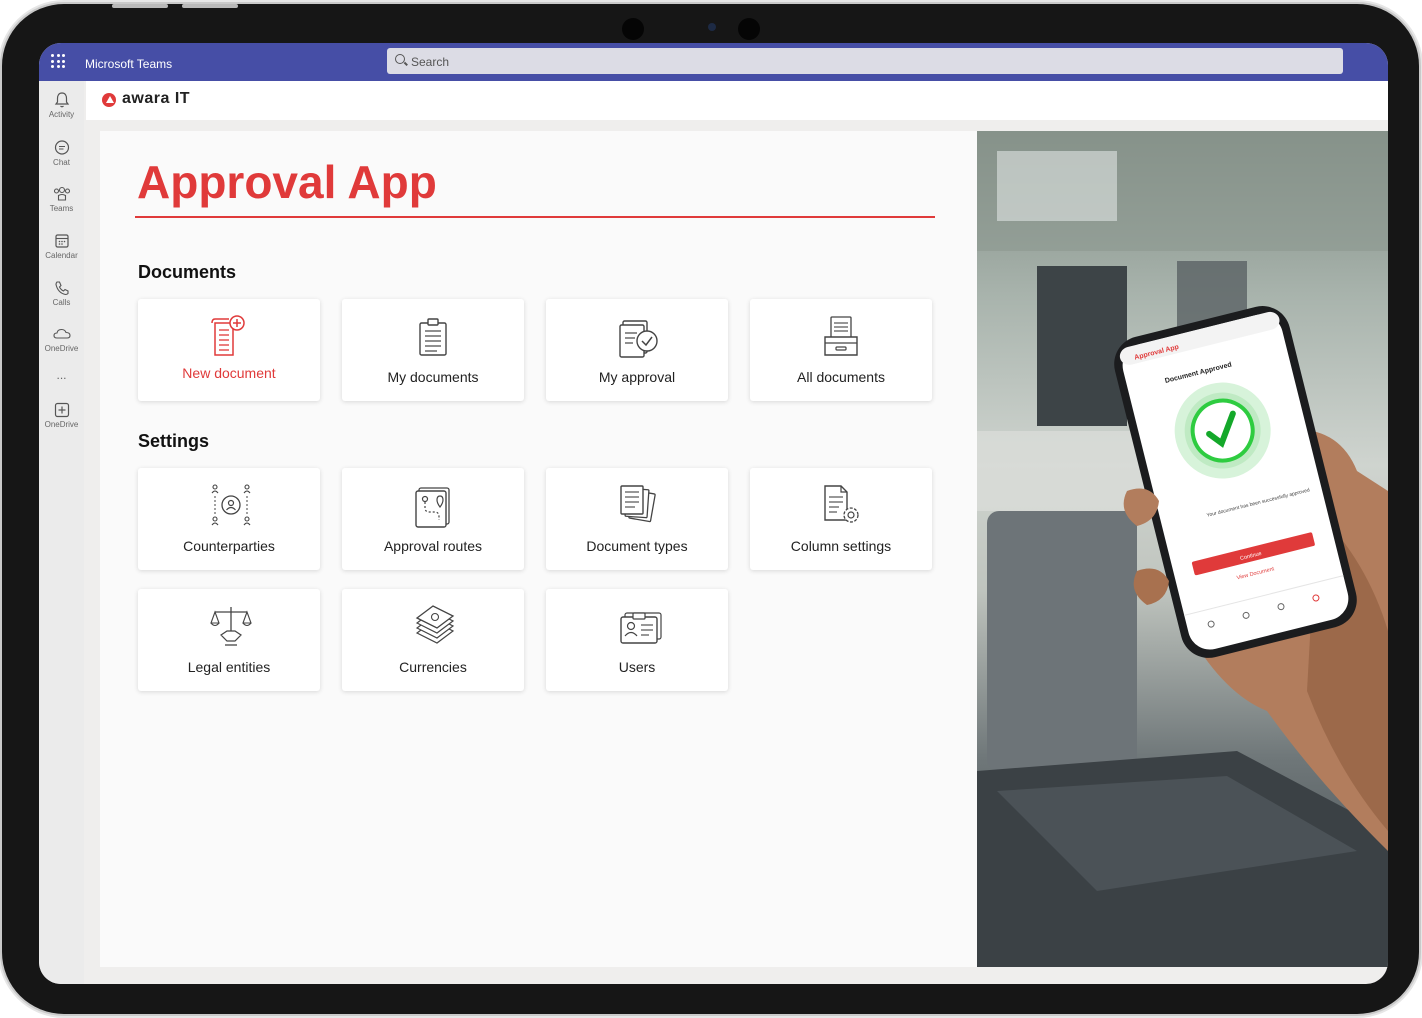  What do you see at coordinates (61, 333) in the screenshot?
I see `cloud-icon` at bounding box center [61, 333].